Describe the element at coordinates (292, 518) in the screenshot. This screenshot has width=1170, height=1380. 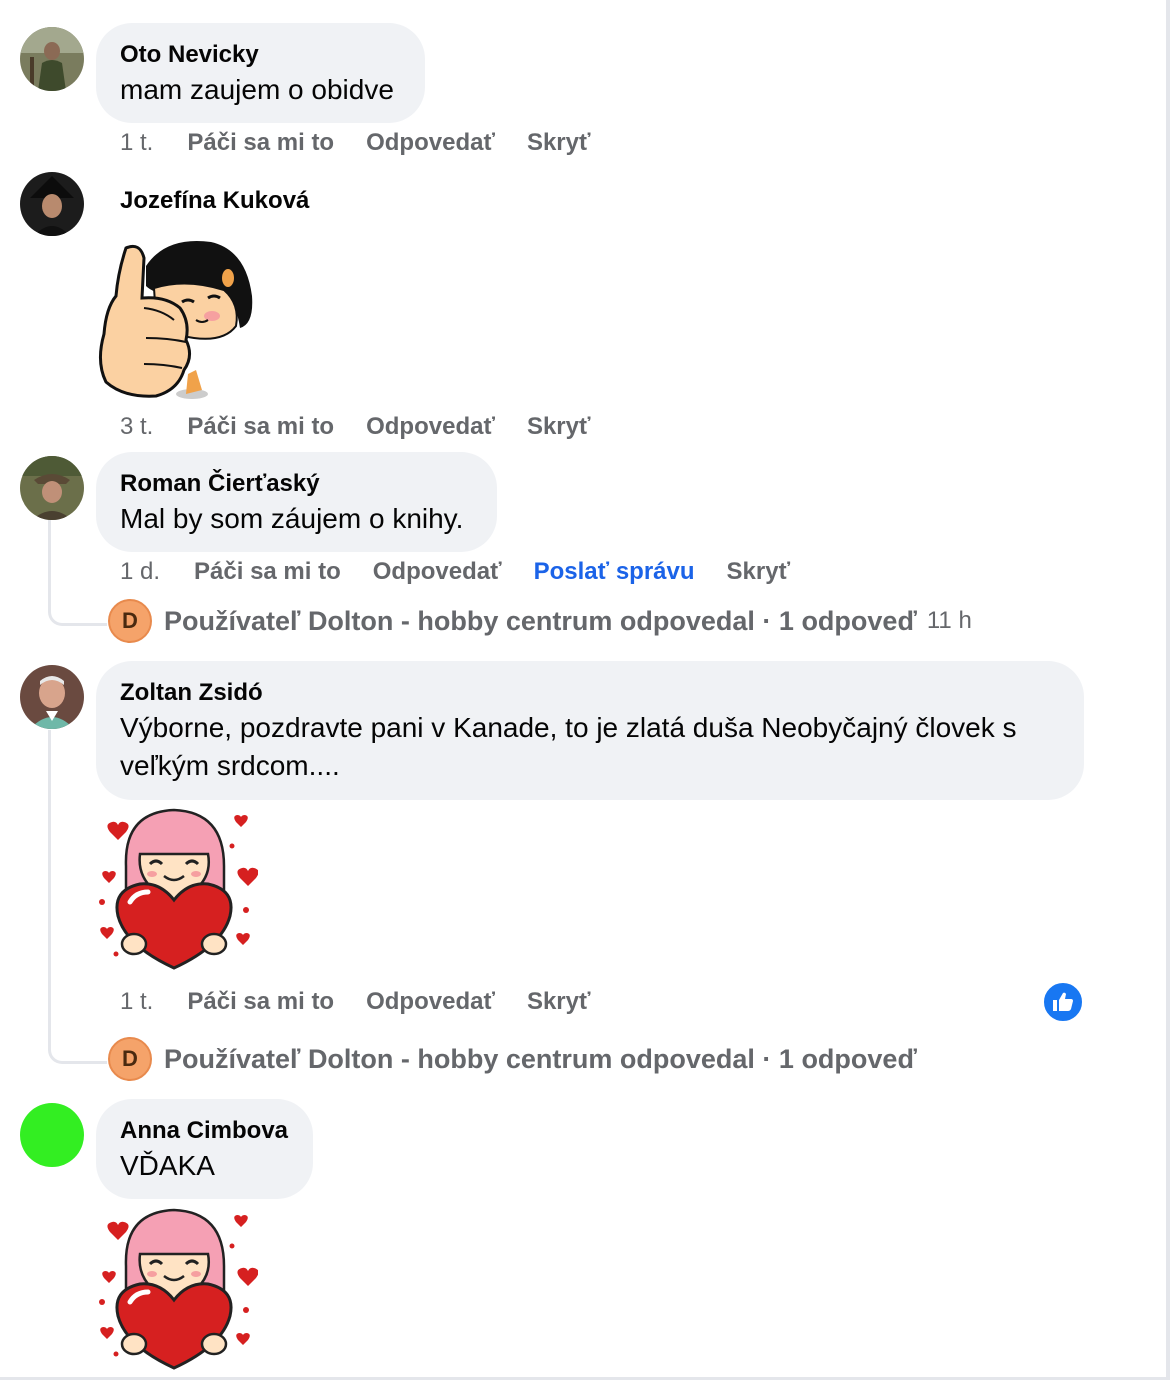
I see `comment-text: Mal by som záujem o knihy.` at that location.